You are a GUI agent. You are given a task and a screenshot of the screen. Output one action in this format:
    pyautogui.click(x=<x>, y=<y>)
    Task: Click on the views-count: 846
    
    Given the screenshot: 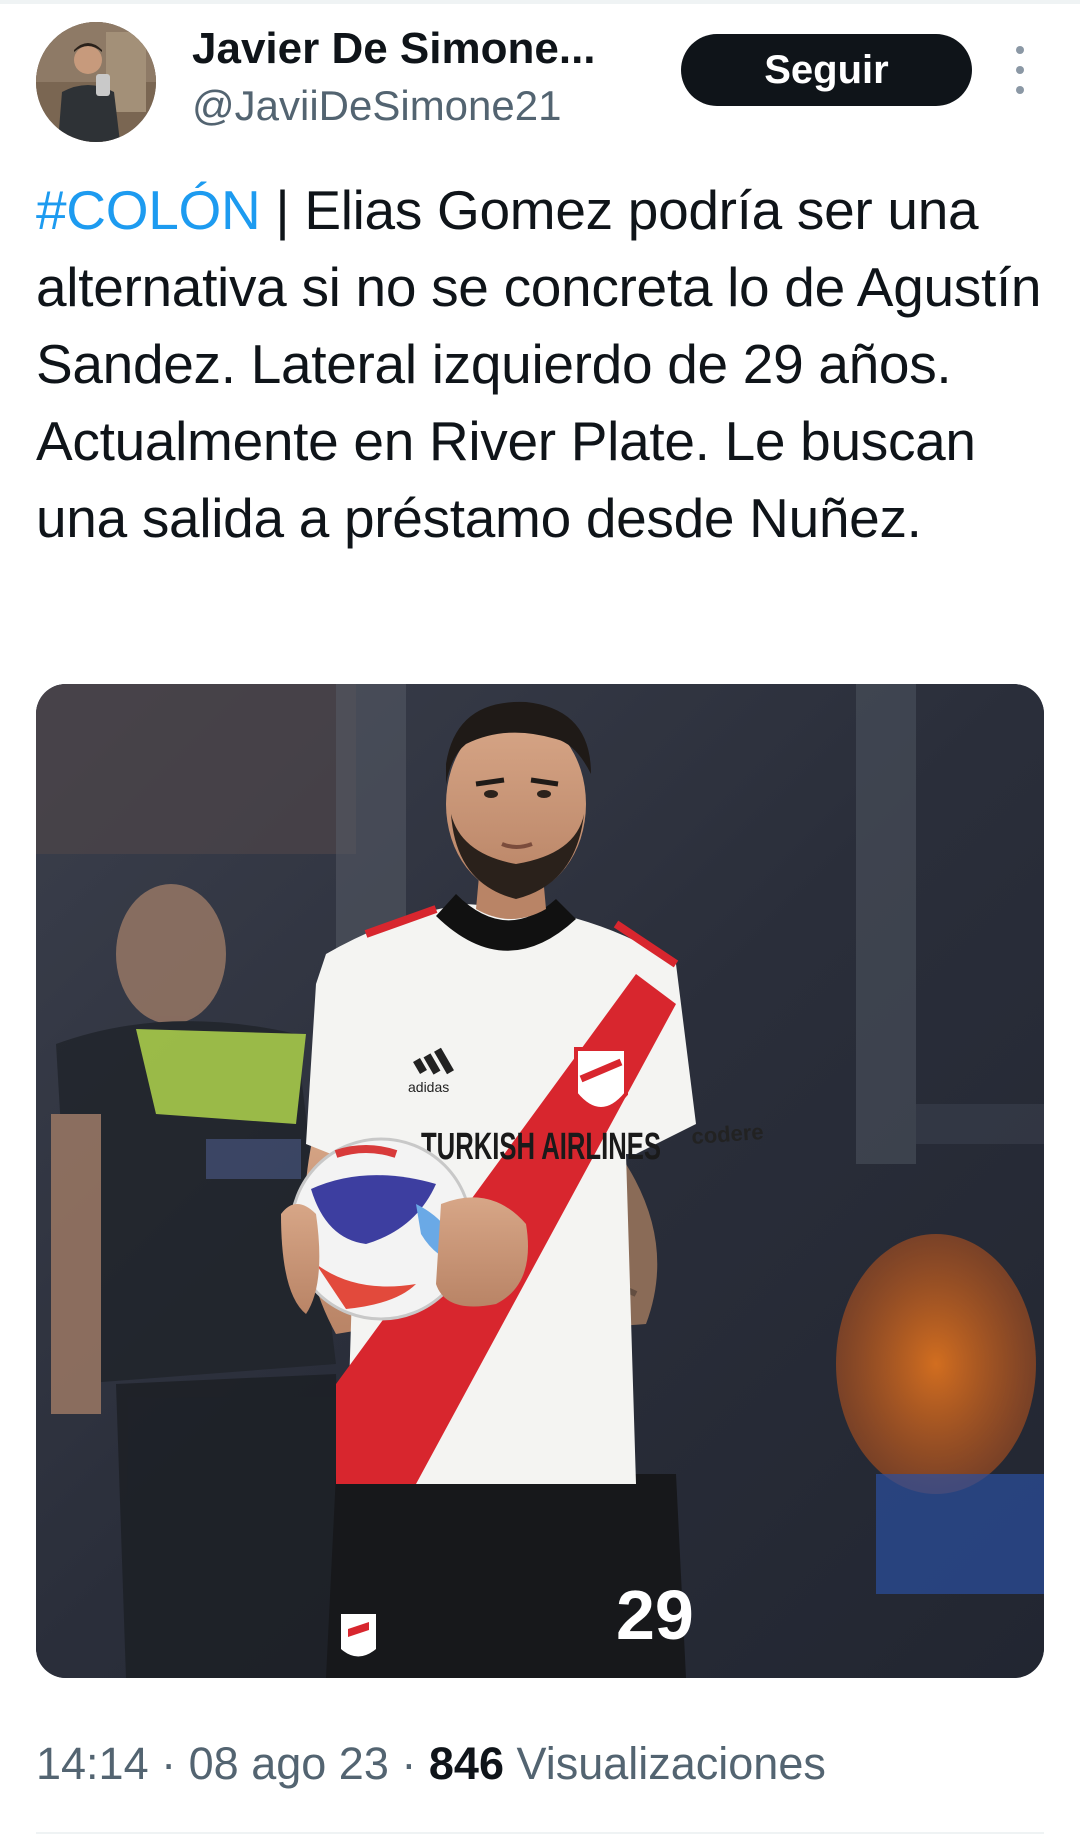 What is the action you would take?
    pyautogui.click(x=466, y=1763)
    